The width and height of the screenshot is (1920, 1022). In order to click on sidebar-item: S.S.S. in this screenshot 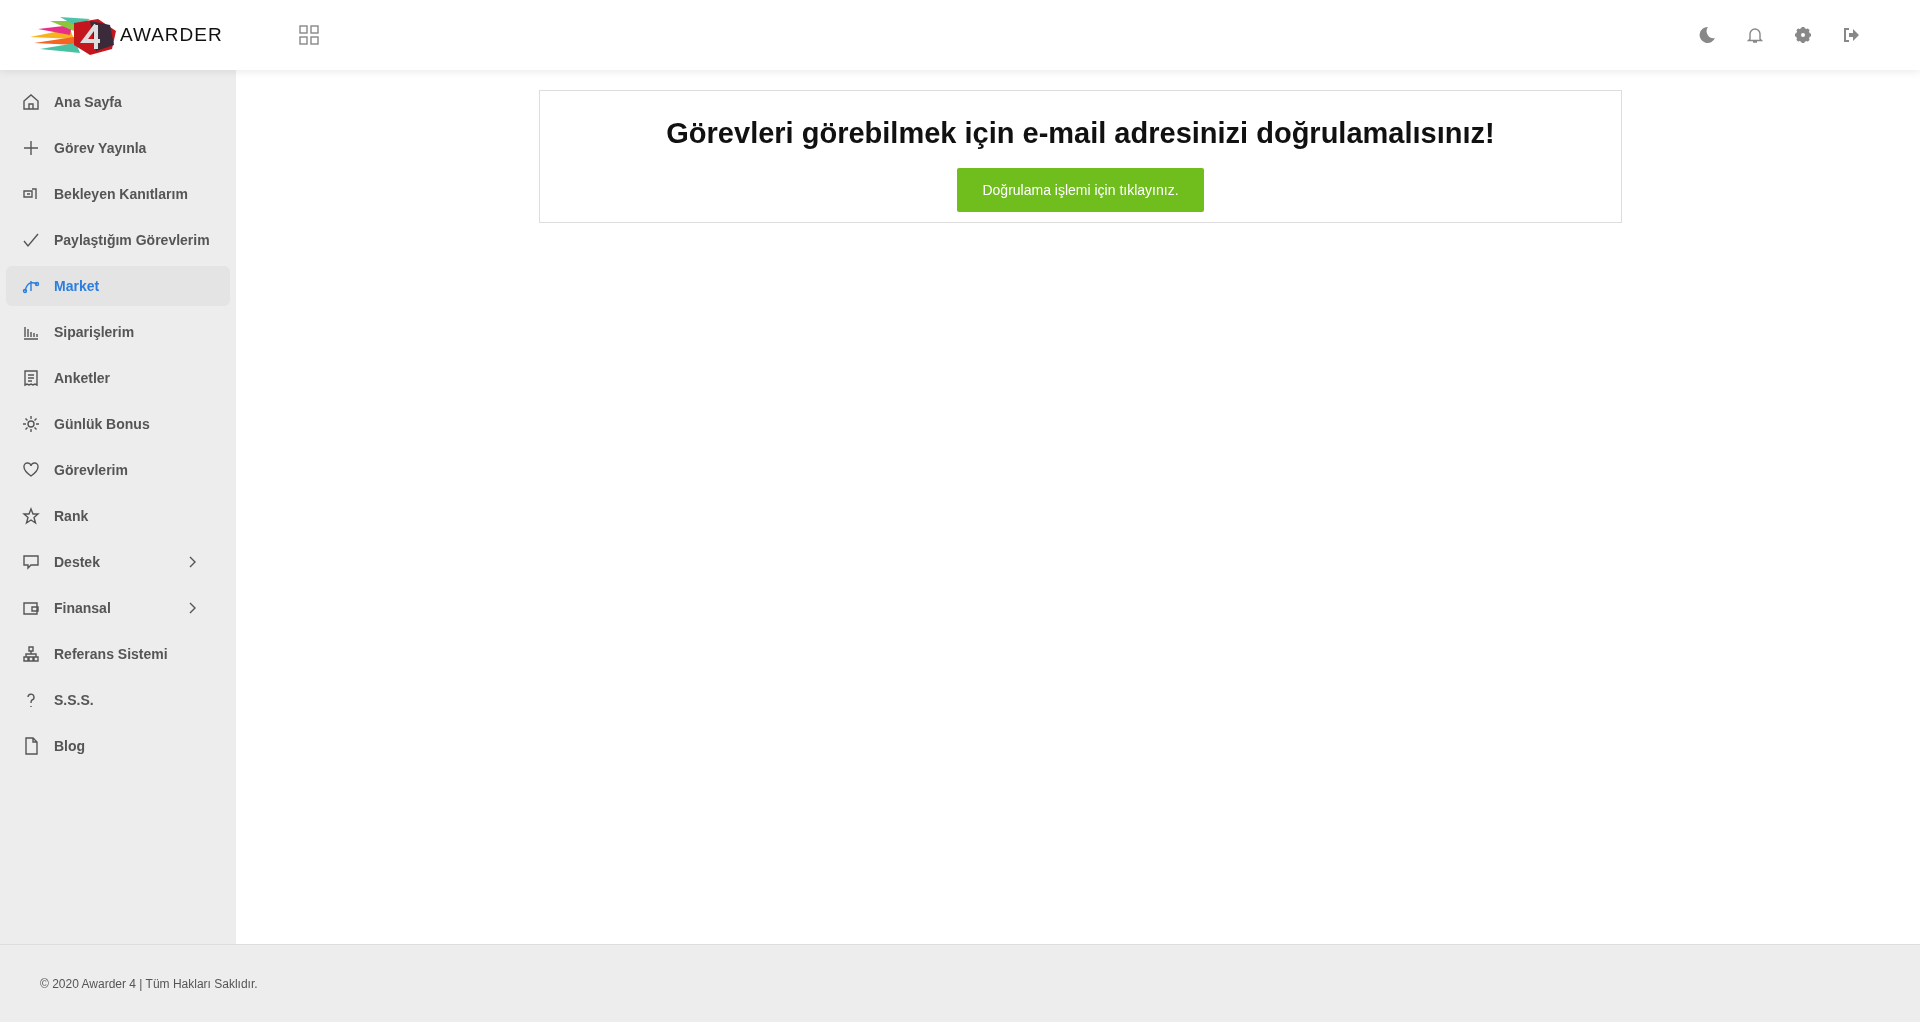, I will do `click(118, 700)`.